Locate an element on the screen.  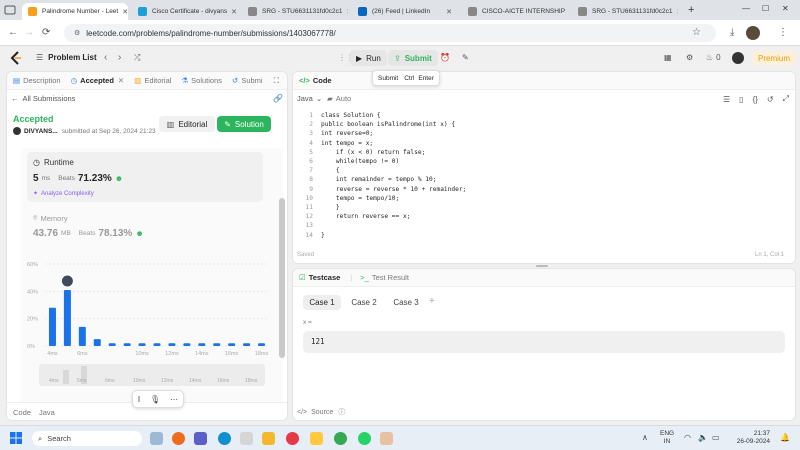
layout-icon: ▦ is located at coordinates (668, 57).